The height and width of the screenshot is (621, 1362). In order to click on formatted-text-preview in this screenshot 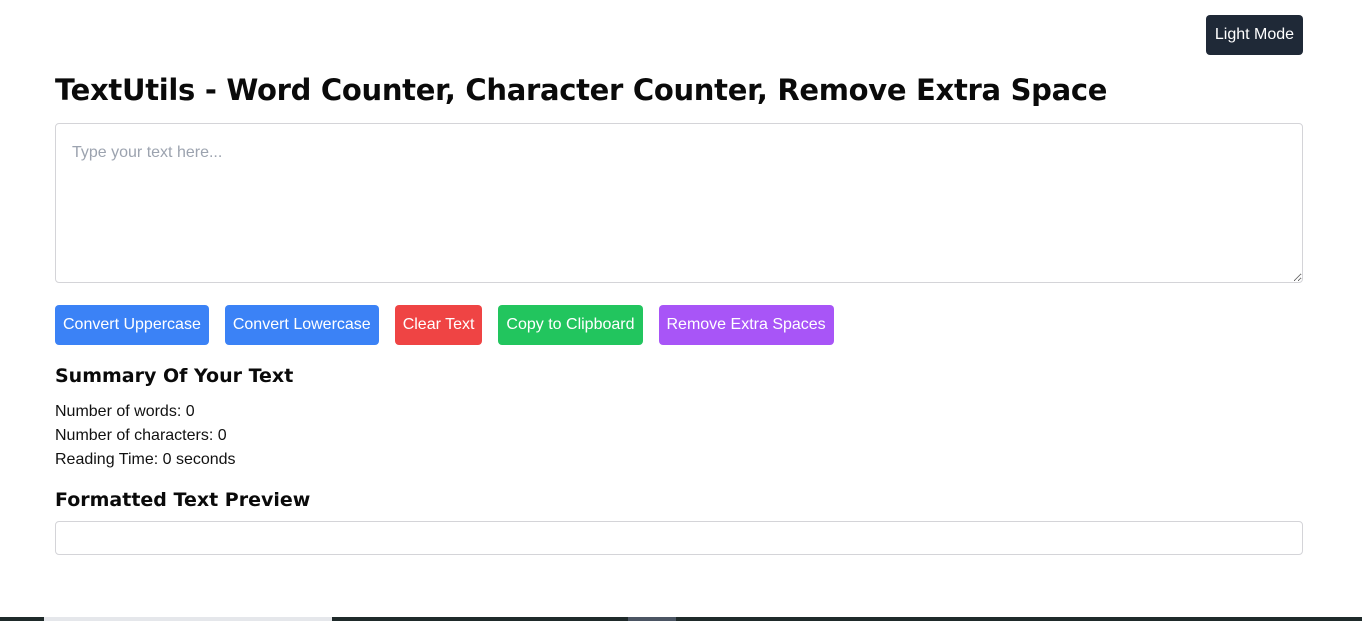, I will do `click(679, 538)`.